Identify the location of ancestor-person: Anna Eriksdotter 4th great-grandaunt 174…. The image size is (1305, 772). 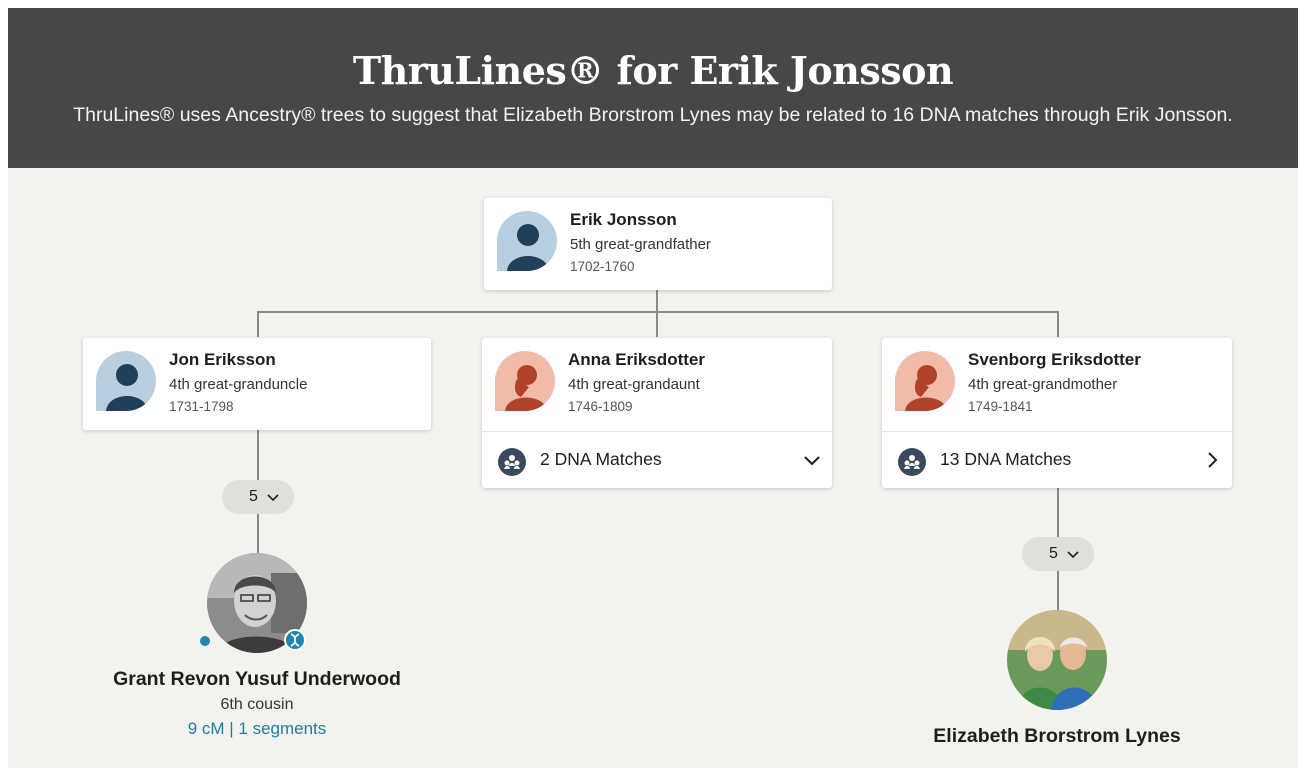
(657, 384).